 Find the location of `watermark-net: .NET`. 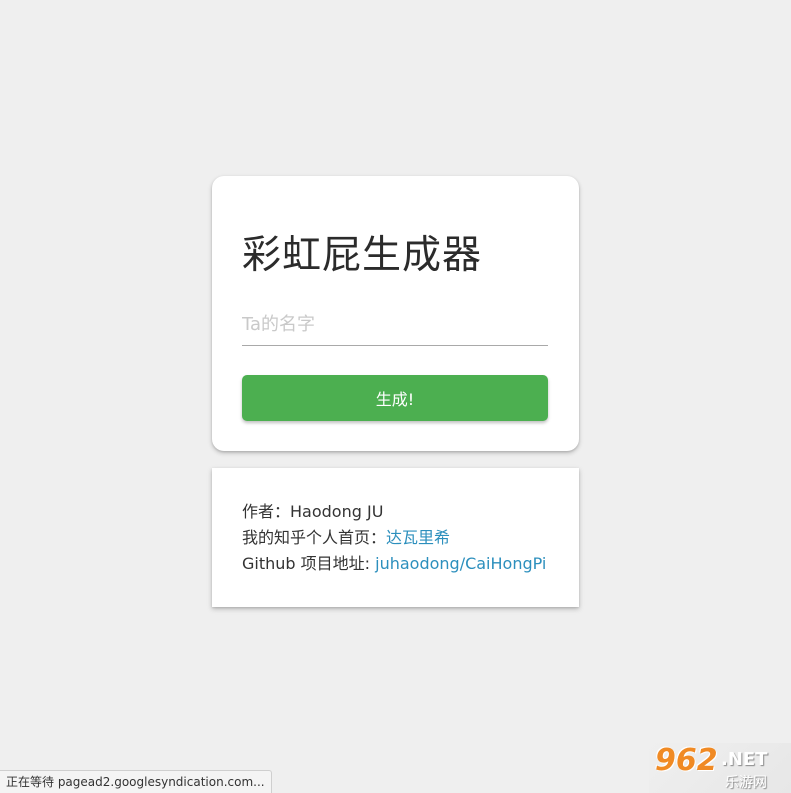

watermark-net: .NET is located at coordinates (744, 759).